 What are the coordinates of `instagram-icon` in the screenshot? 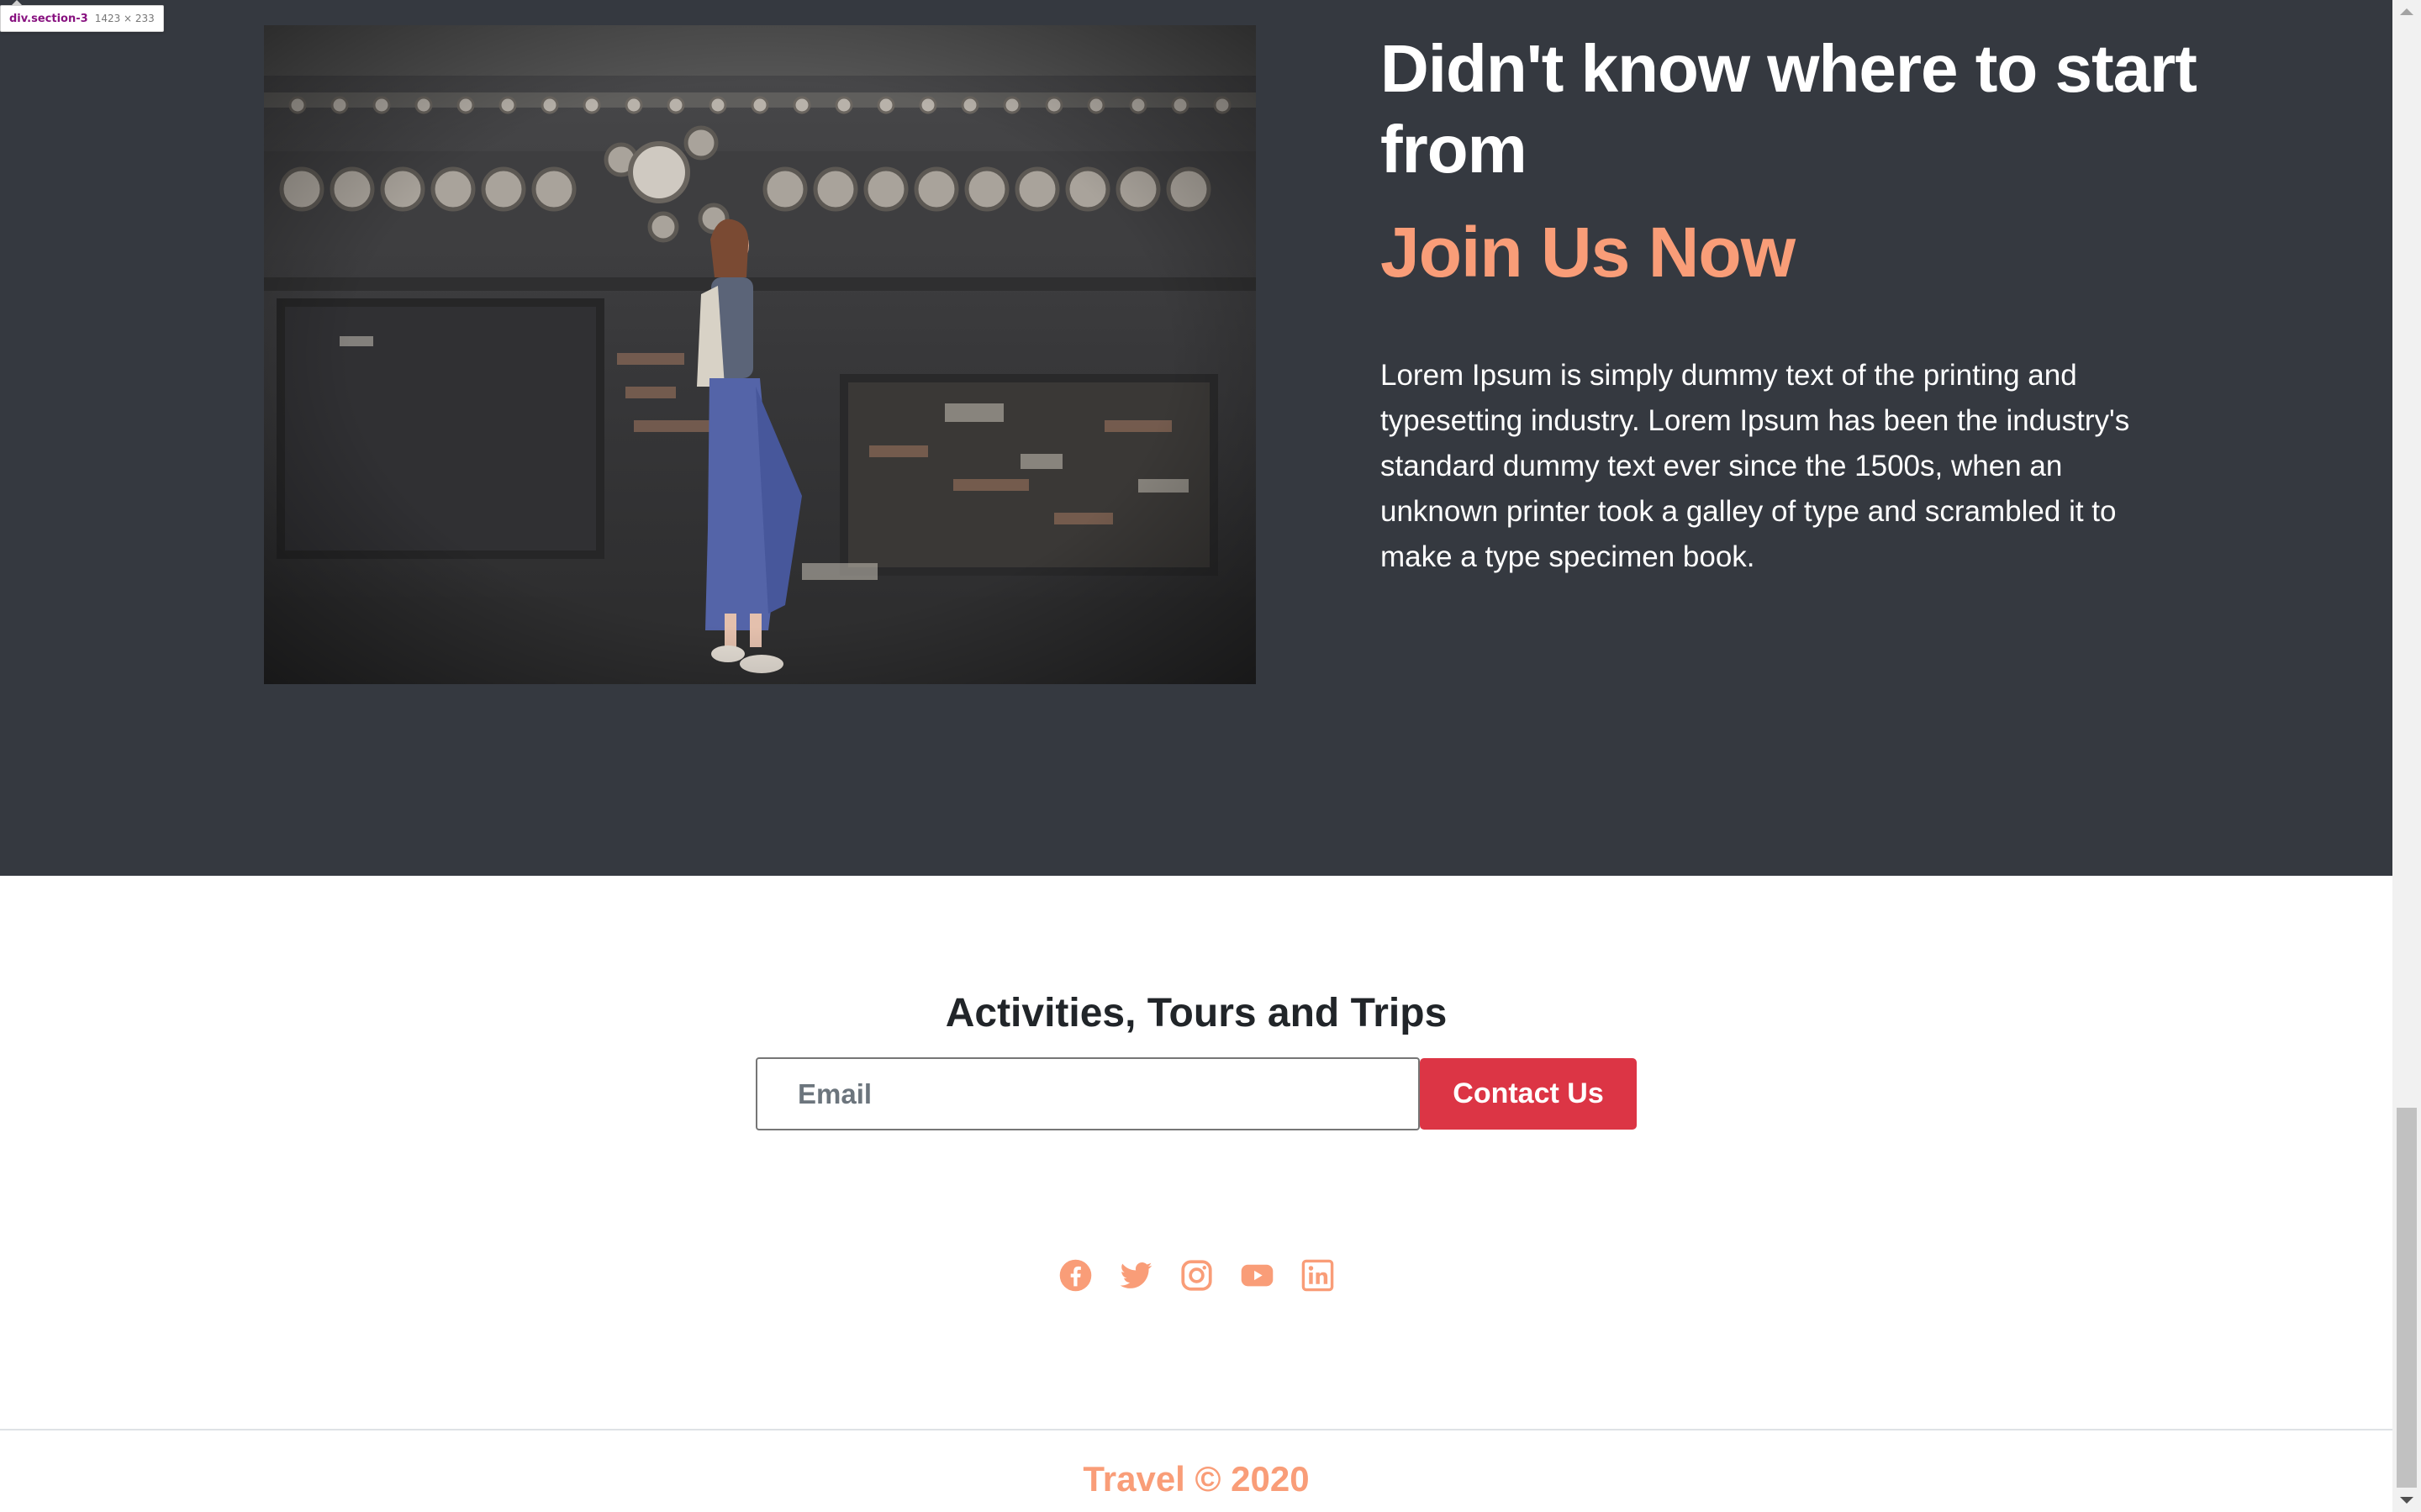 It's located at (1196, 1275).